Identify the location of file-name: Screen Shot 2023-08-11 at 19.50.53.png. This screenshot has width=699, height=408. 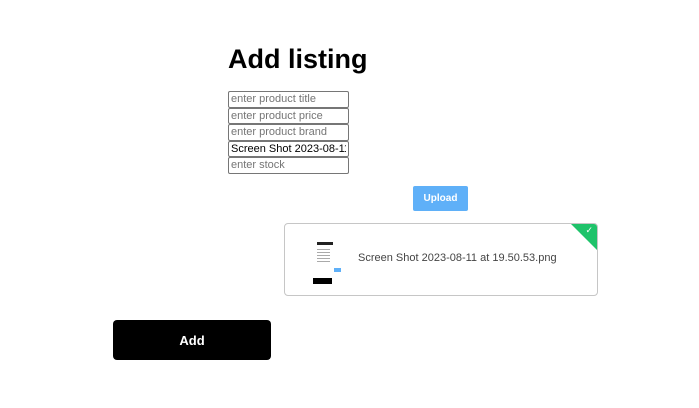
(457, 258).